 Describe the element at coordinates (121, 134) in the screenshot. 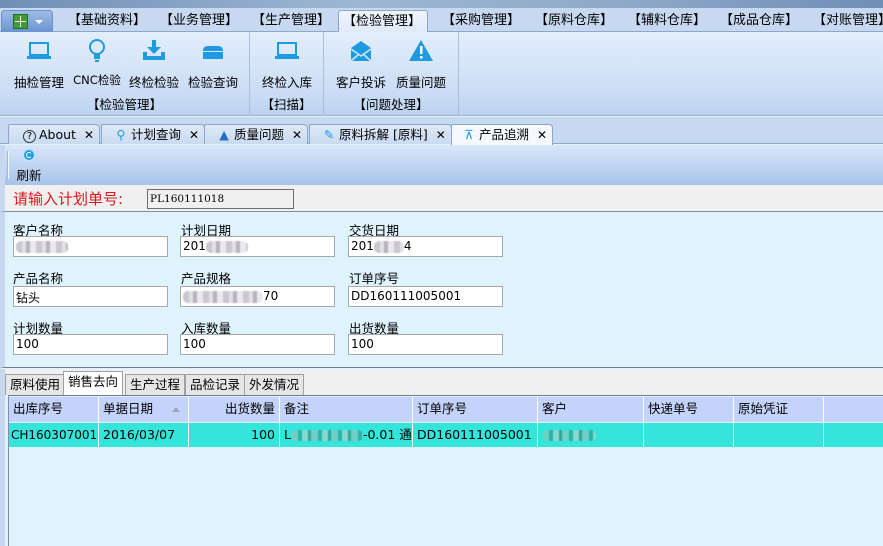

I see `search-icon: ⚲` at that location.